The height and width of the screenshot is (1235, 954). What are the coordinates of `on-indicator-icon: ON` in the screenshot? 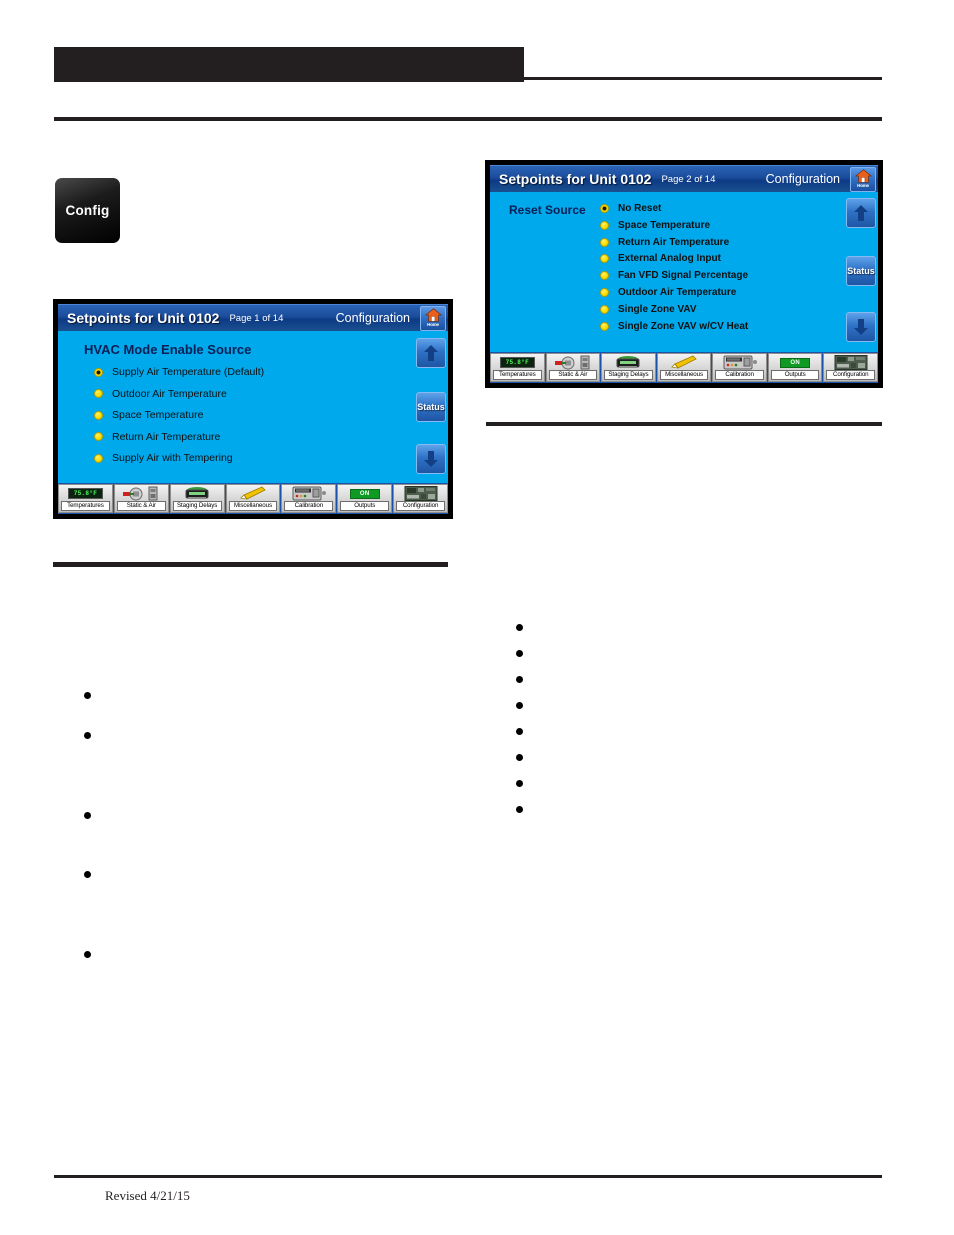 It's located at (364, 493).